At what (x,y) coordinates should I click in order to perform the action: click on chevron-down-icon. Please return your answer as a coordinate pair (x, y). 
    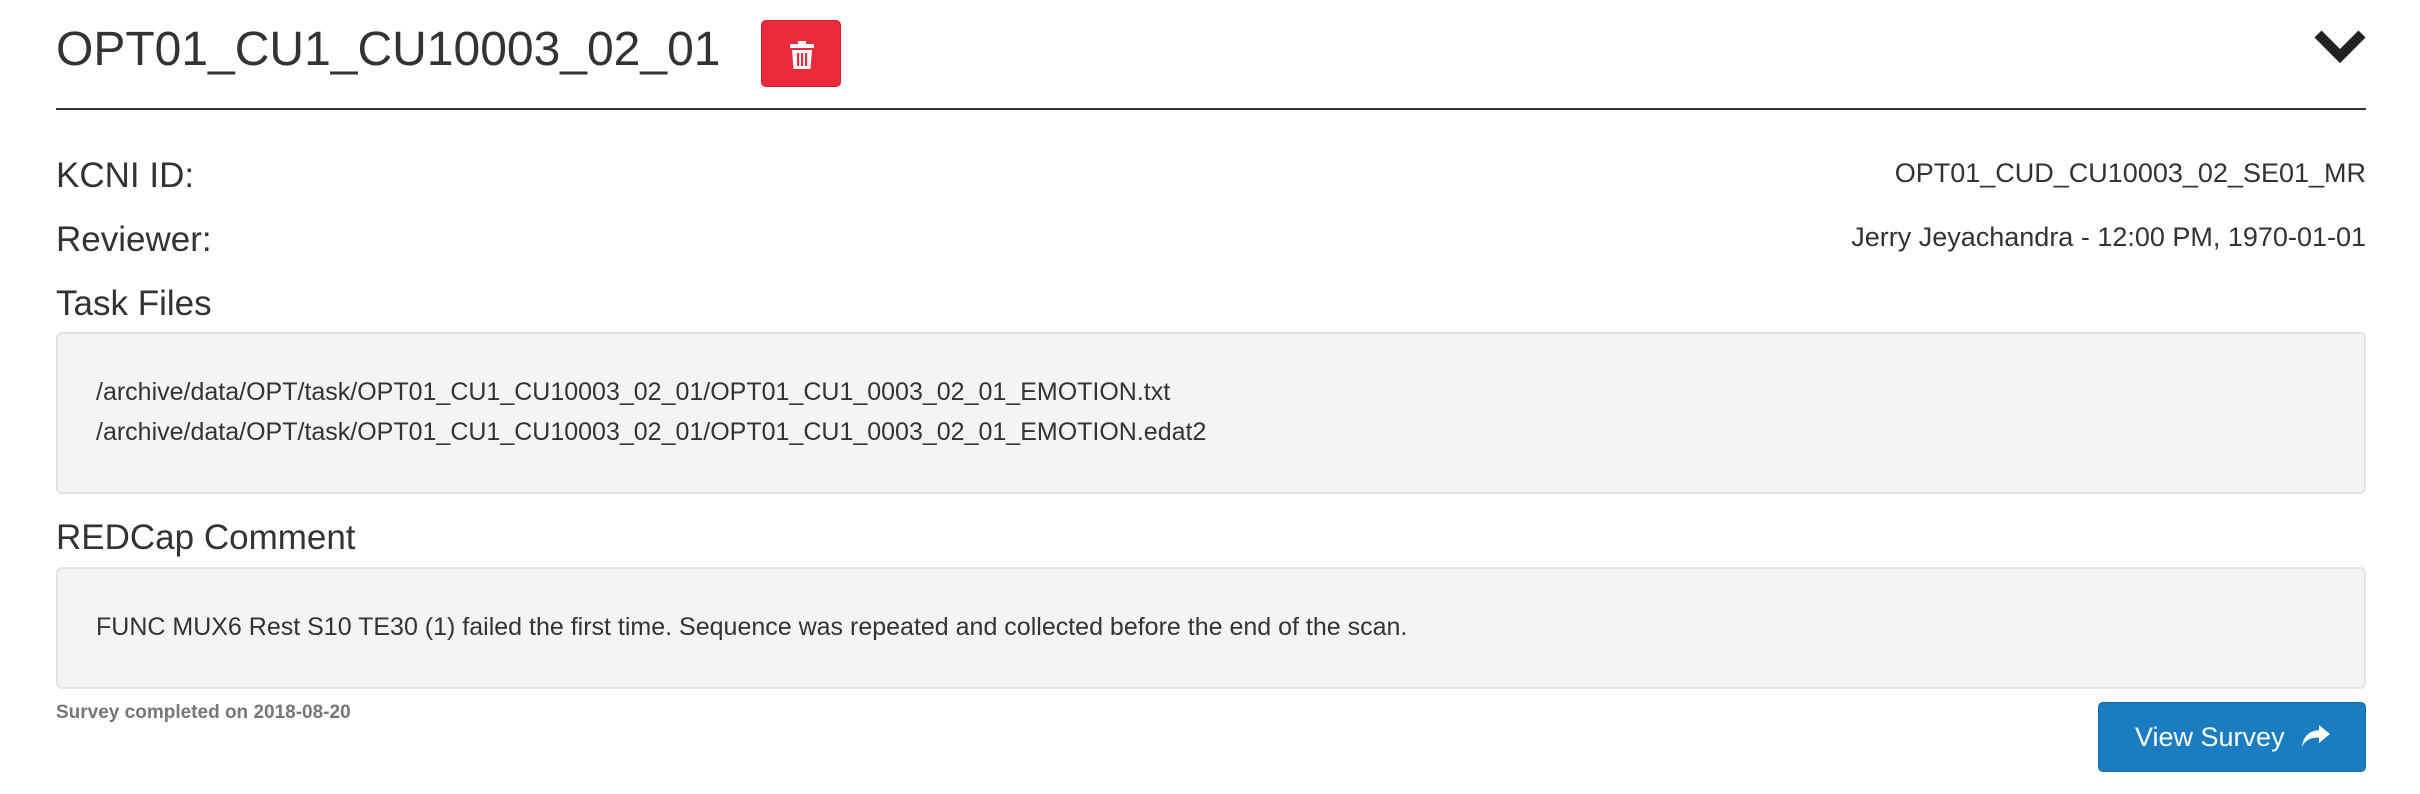
    Looking at the image, I should click on (2340, 47).